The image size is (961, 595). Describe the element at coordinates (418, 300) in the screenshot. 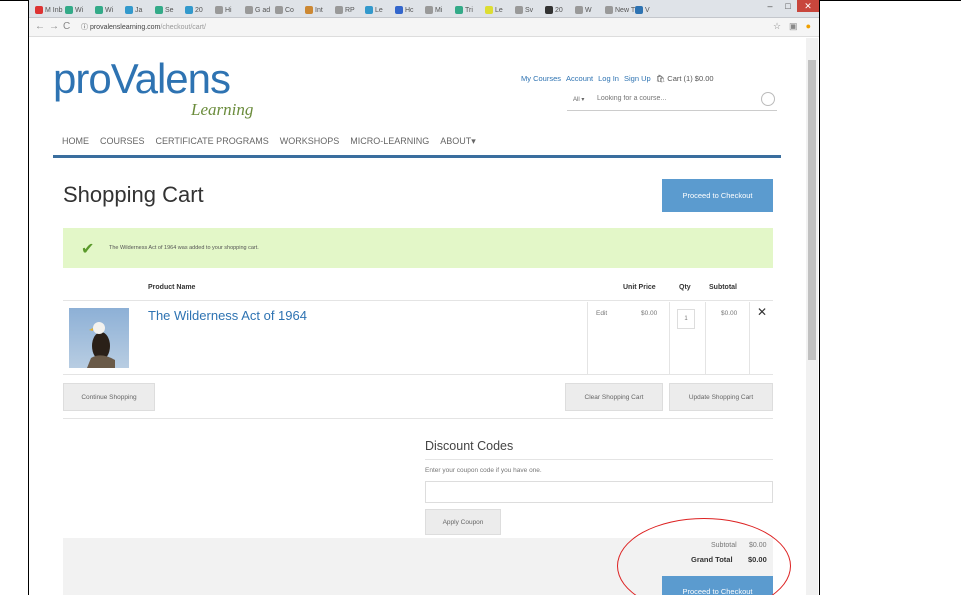

I see `table-header-rule` at that location.